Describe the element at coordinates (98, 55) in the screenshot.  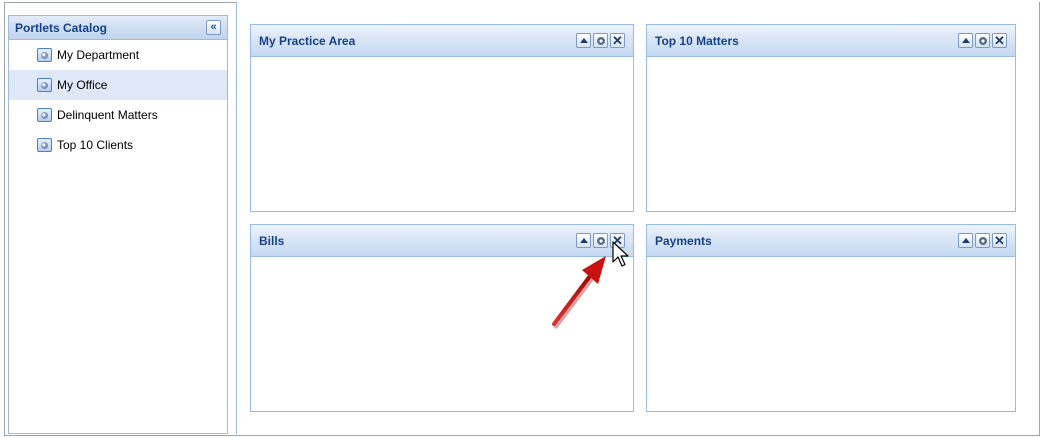
I see `catalog-item-label: My Department` at that location.